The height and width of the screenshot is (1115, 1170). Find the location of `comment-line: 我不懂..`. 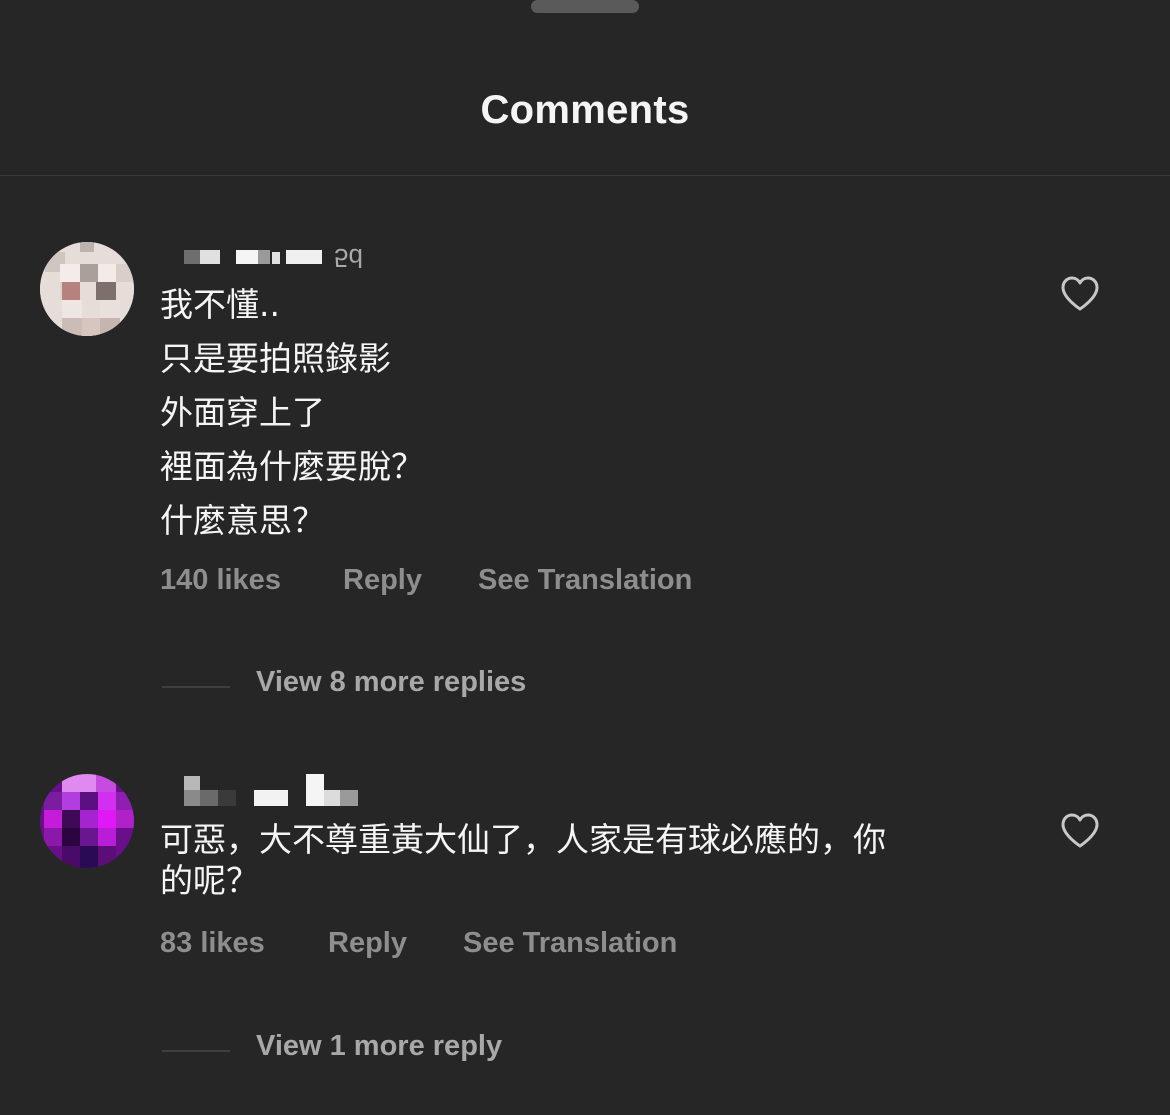

comment-line: 我不懂.. is located at coordinates (220, 304).